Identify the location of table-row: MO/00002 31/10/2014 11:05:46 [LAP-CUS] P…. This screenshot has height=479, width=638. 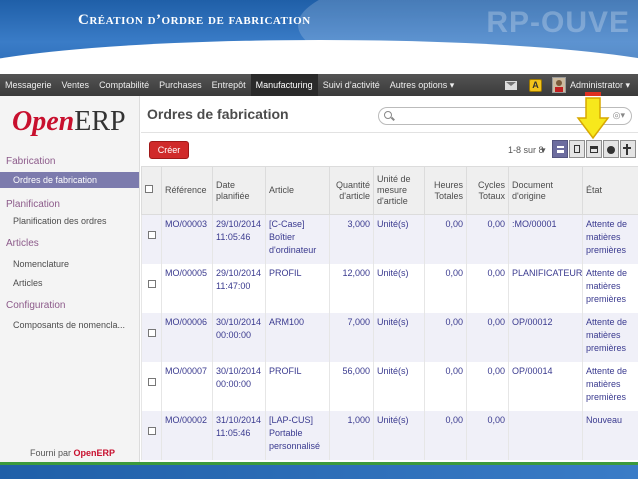
(389, 435).